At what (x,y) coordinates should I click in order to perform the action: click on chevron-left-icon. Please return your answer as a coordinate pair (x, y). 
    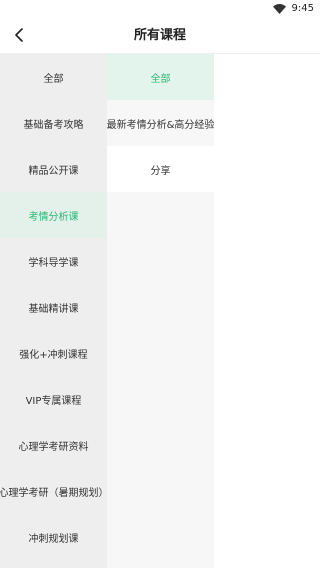
    Looking at the image, I should click on (19, 36).